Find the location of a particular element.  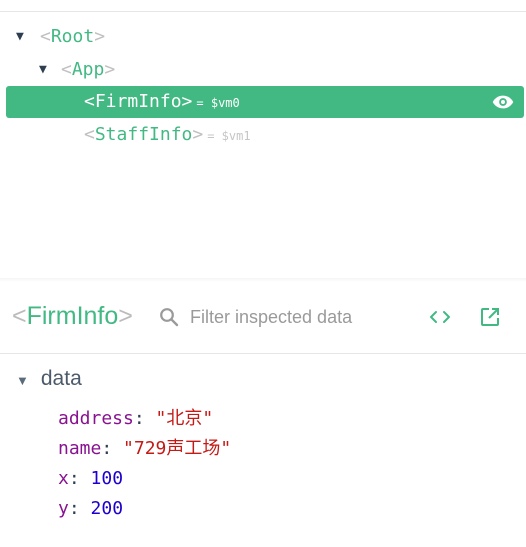

property-key: y is located at coordinates (63, 508).